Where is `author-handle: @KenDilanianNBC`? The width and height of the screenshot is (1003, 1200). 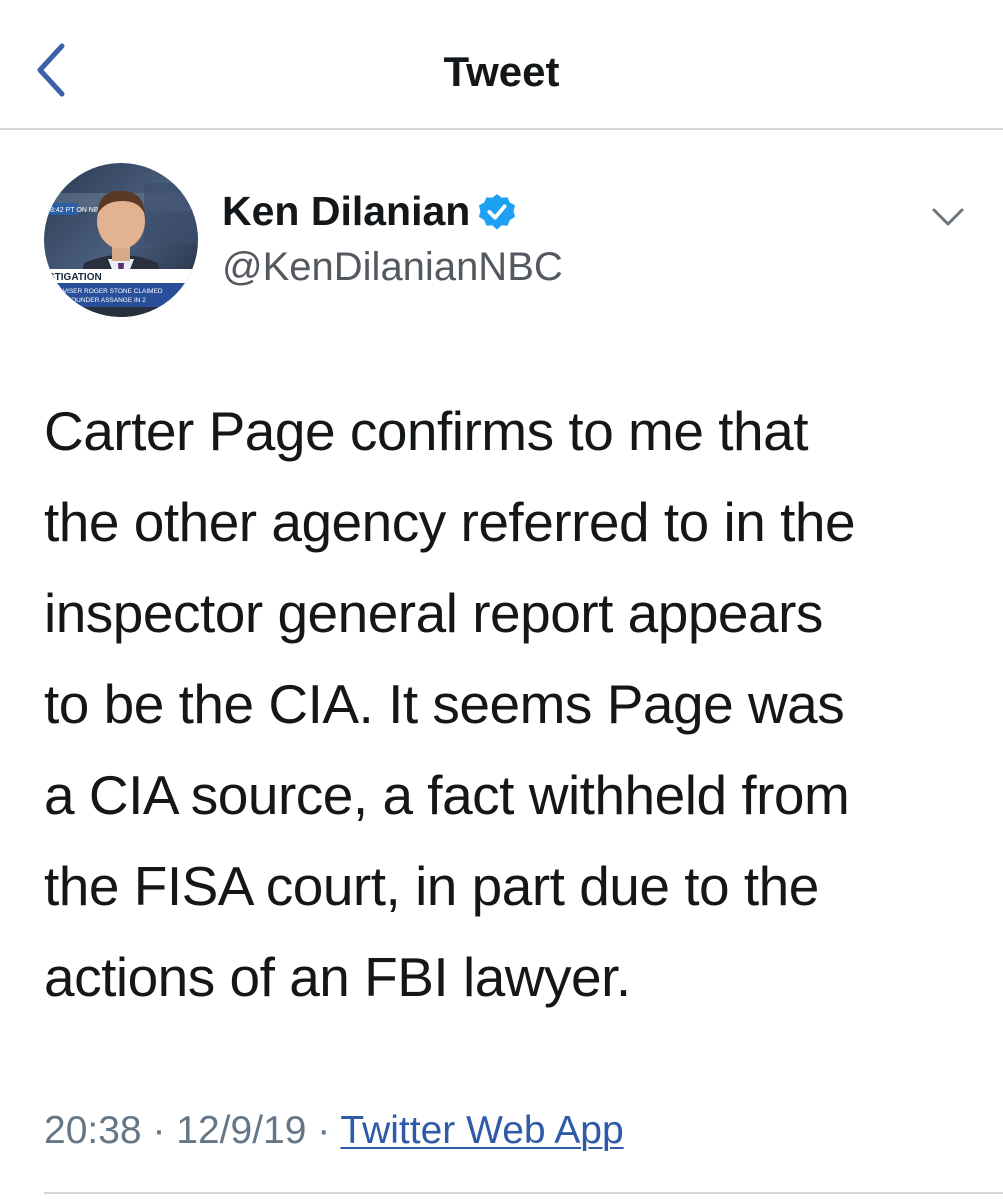 author-handle: @KenDilanianNBC is located at coordinates (392, 267).